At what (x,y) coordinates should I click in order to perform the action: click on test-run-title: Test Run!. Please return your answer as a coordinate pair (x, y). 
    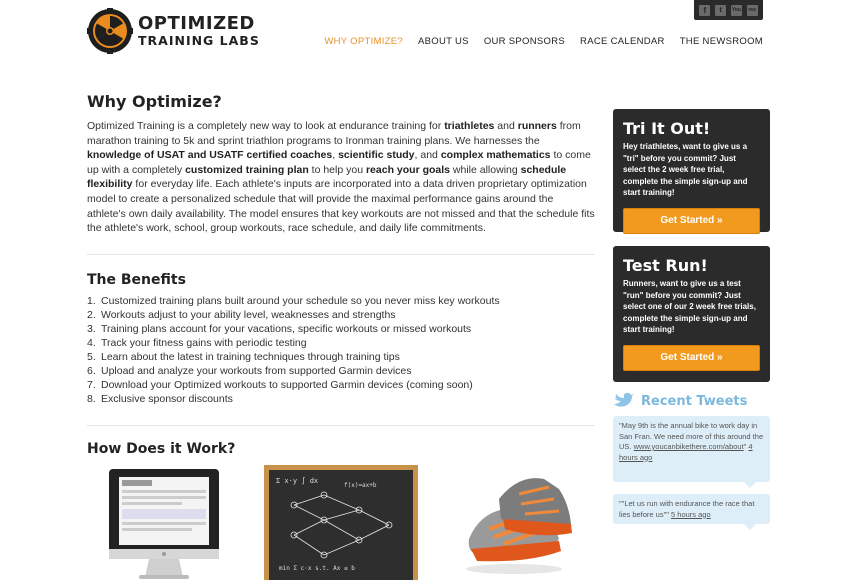
    Looking at the image, I should click on (665, 265).